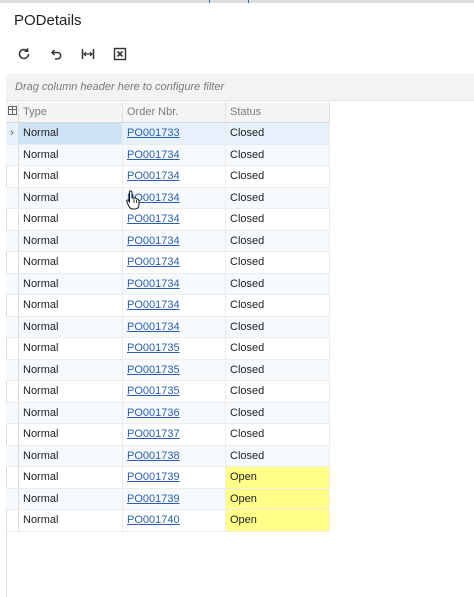  Describe the element at coordinates (153, 520) in the screenshot. I see `order-nbr-link: PO001740` at that location.